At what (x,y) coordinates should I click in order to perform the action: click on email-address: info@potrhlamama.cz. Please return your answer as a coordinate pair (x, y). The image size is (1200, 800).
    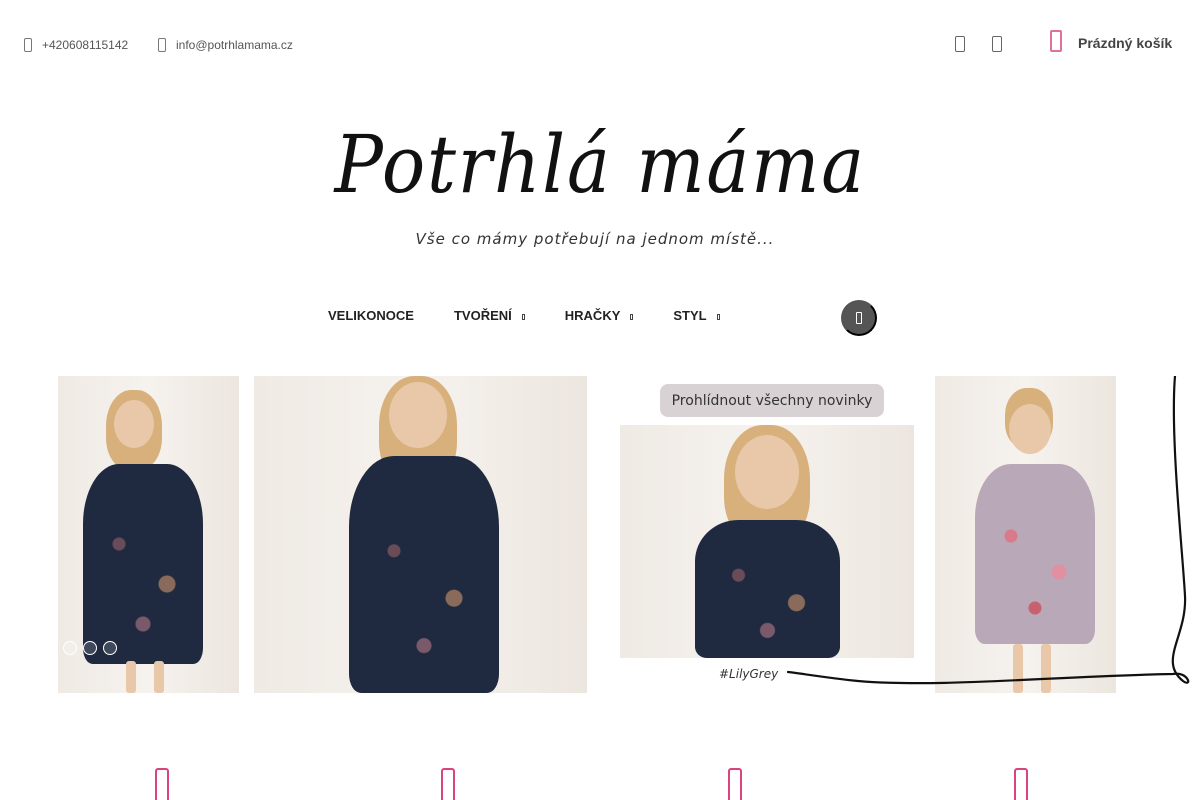
    Looking at the image, I should click on (234, 45).